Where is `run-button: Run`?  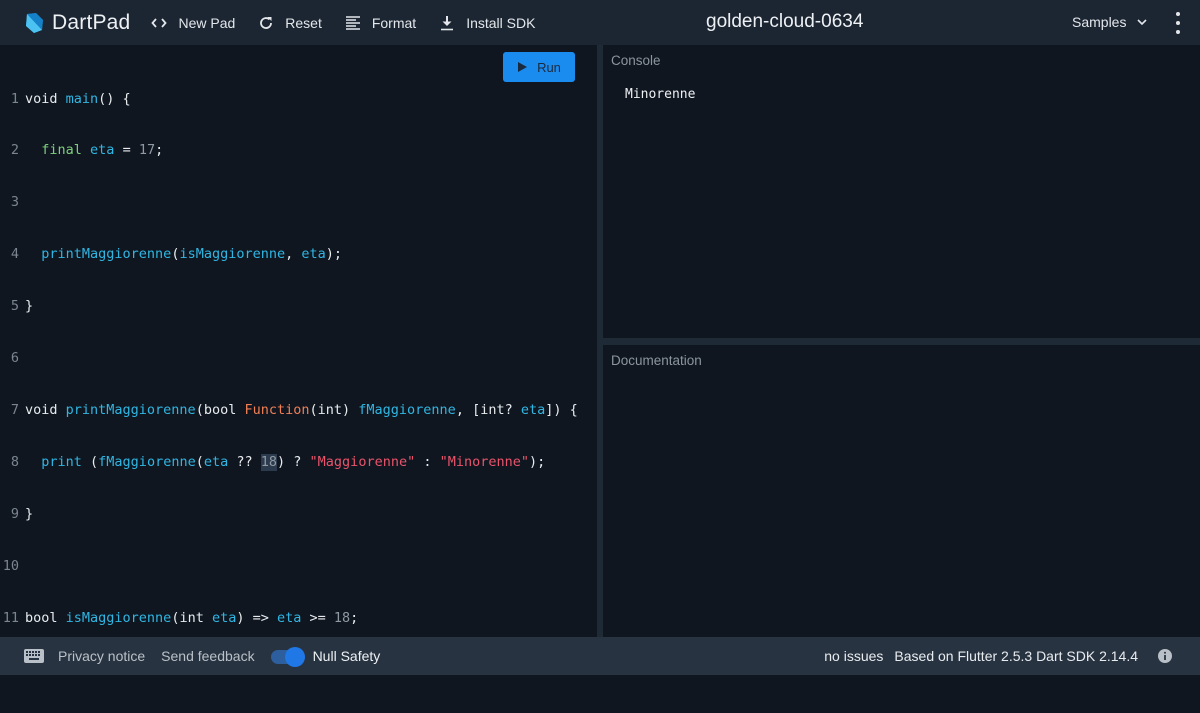
run-button: Run is located at coordinates (539, 67).